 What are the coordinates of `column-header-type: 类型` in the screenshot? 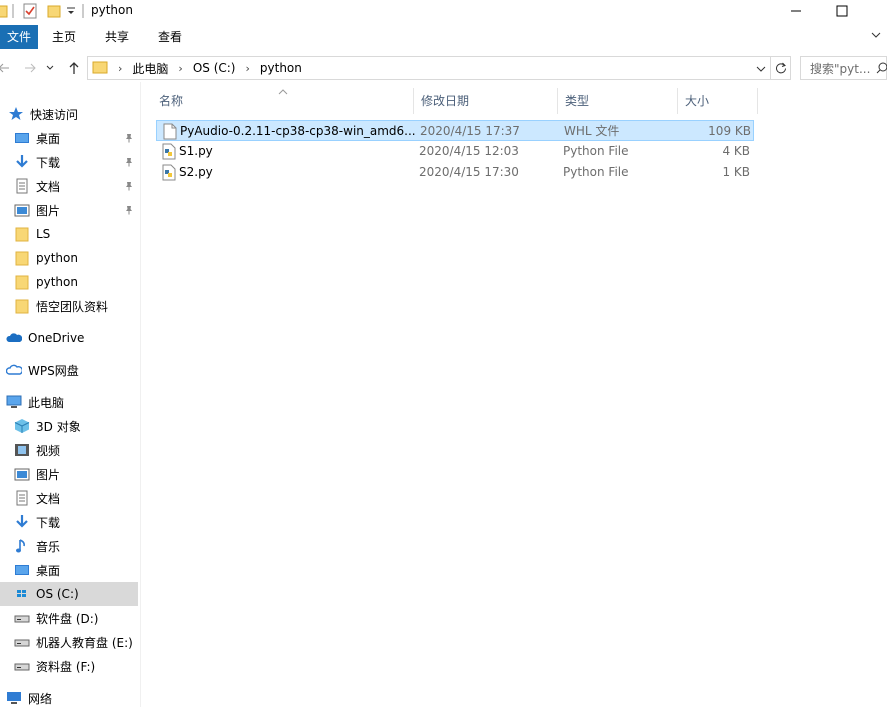 It's located at (618, 101).